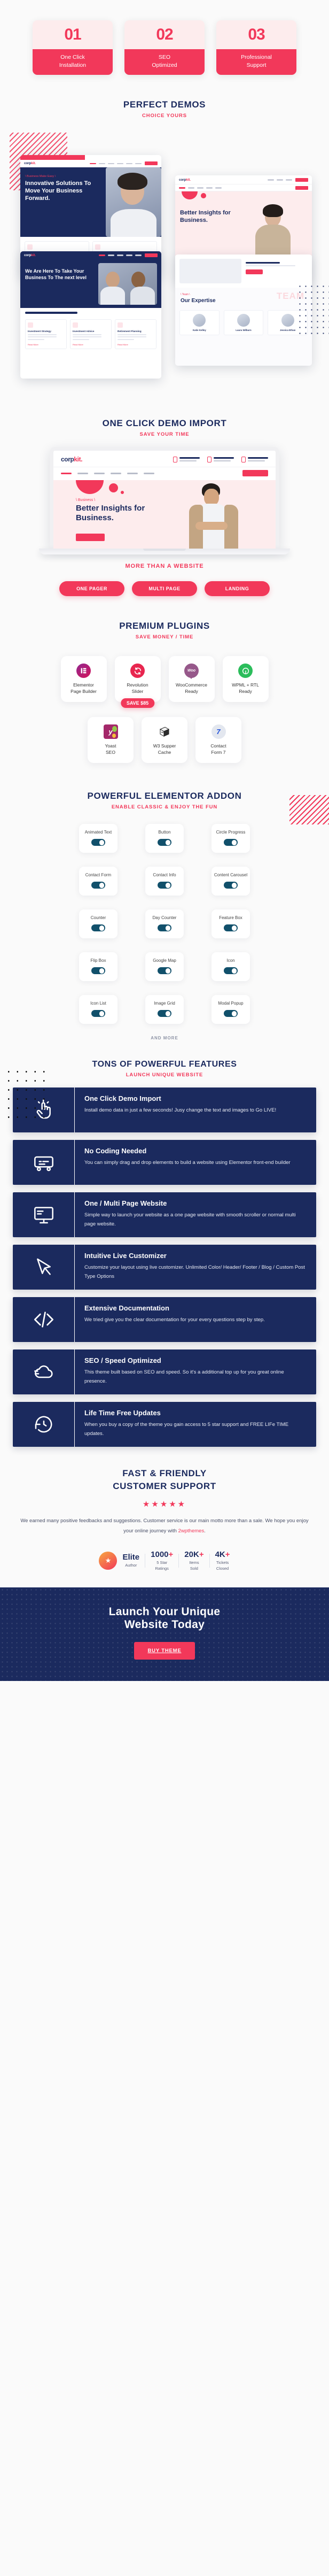 The image size is (329, 2576). What do you see at coordinates (108, 1561) in the screenshot?
I see `elite-author-badge-icon: ★` at bounding box center [108, 1561].